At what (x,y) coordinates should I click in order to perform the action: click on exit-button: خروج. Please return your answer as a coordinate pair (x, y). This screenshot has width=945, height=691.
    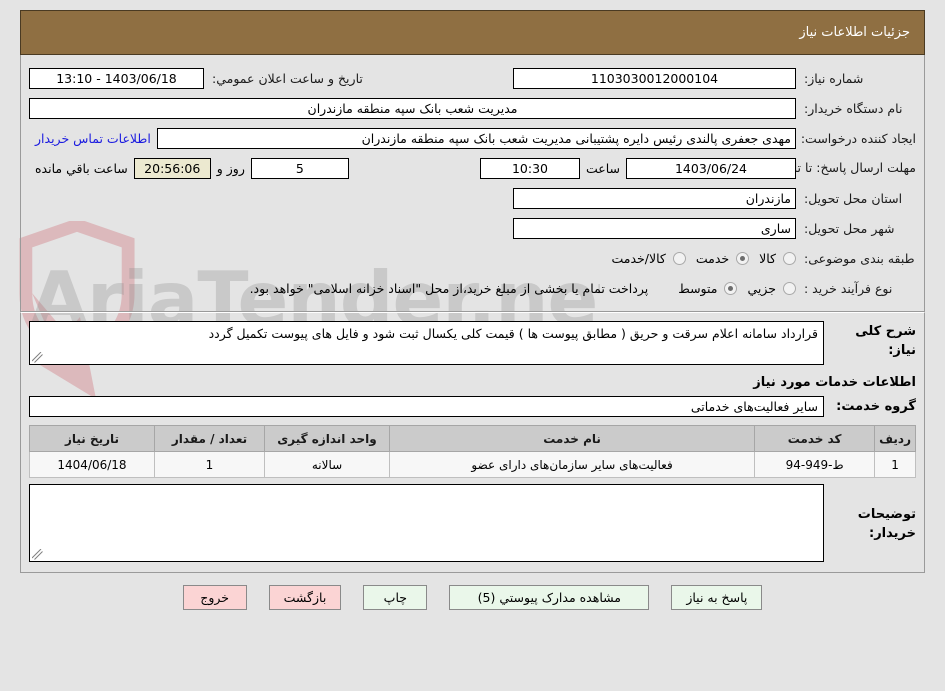
    Looking at the image, I should click on (214, 597).